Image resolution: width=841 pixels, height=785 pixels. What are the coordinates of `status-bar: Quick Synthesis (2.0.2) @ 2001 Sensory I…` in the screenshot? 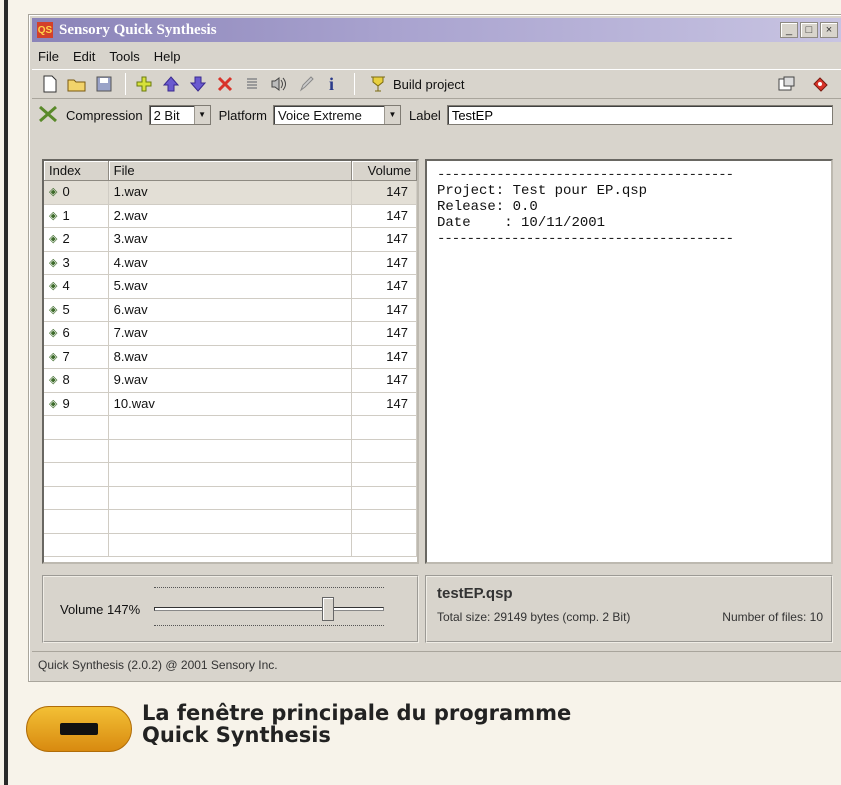 It's located at (436, 664).